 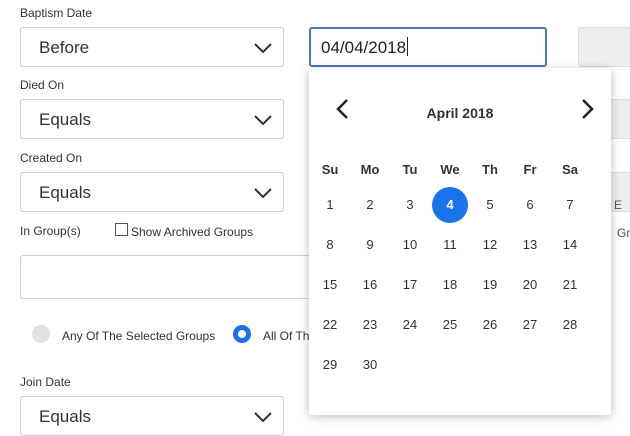 What do you see at coordinates (570, 325) in the screenshot?
I see `calendar-day: 28` at bounding box center [570, 325].